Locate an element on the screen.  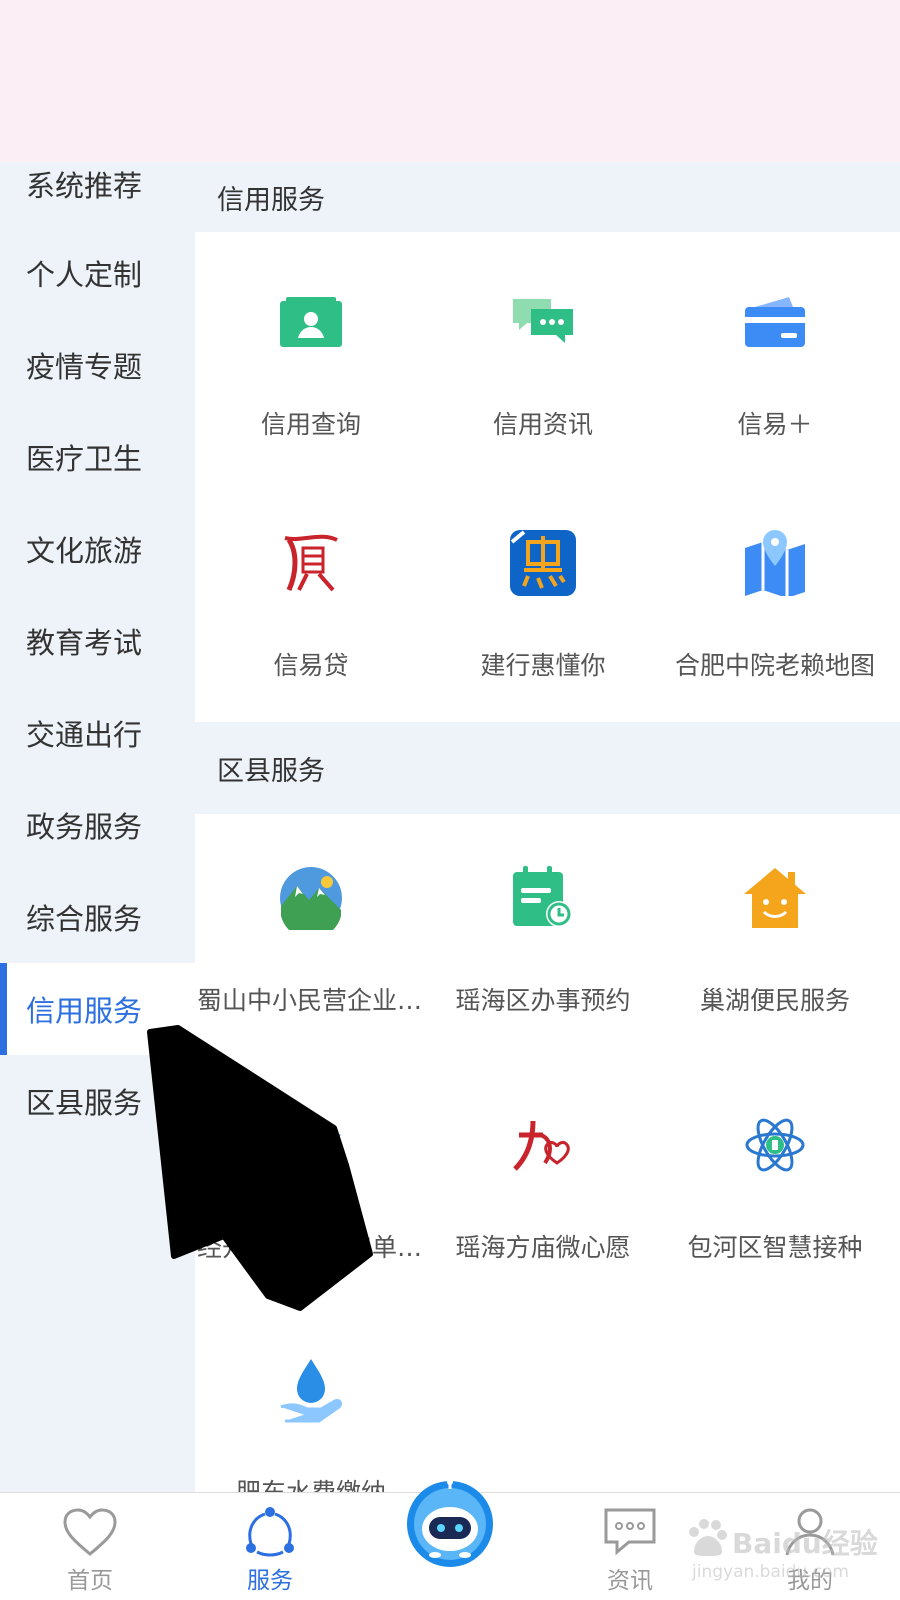
tab-label: 资讯 is located at coordinates (630, 1581).